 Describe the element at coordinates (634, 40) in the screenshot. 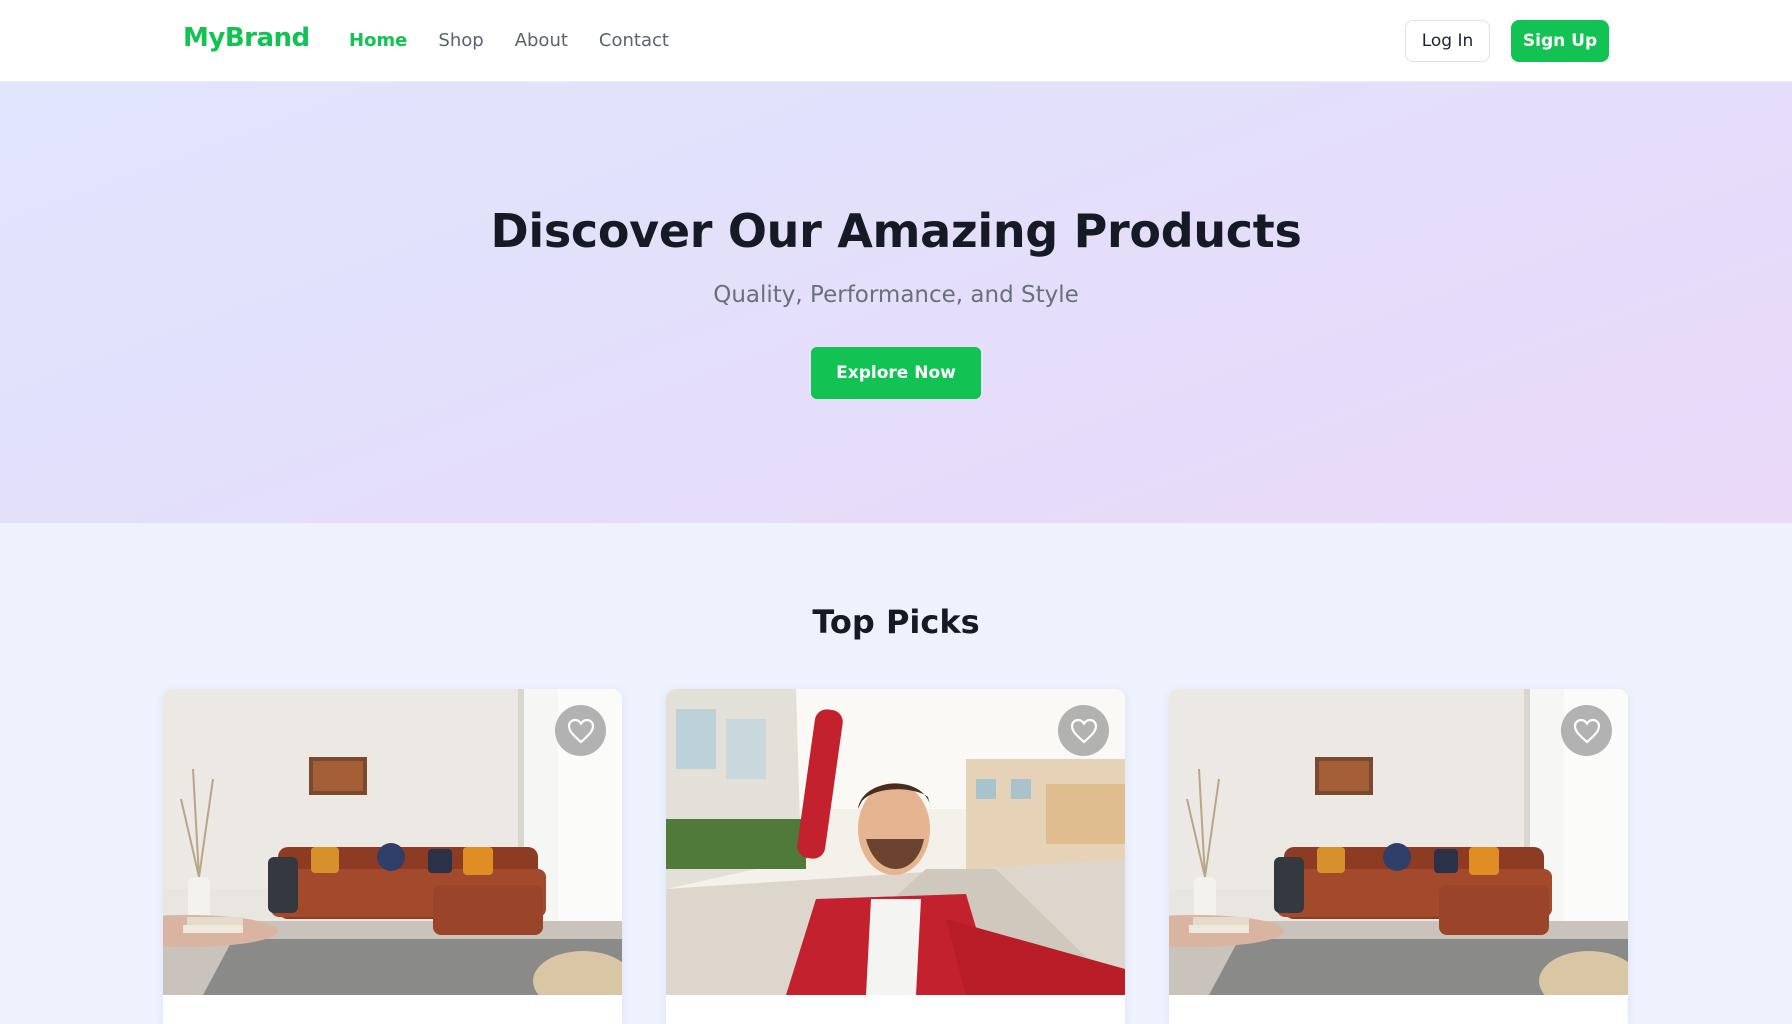

I see `nav-link-contact: Contact` at that location.